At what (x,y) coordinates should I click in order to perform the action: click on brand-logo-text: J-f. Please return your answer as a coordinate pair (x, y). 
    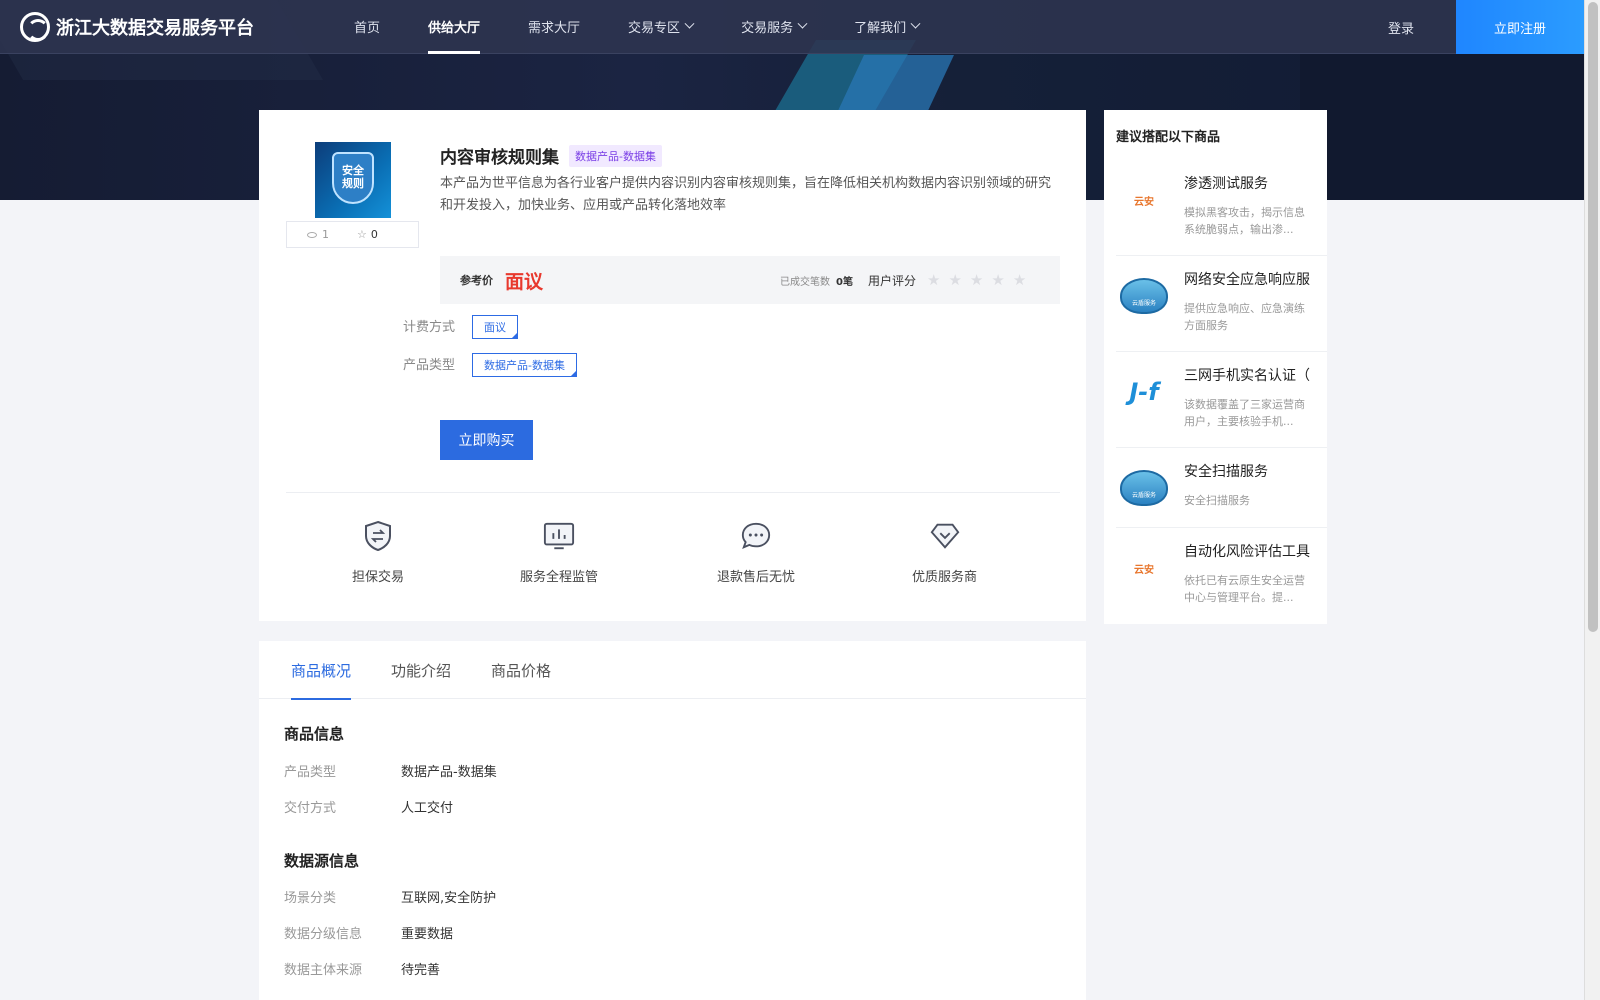
    Looking at the image, I should click on (1144, 392).